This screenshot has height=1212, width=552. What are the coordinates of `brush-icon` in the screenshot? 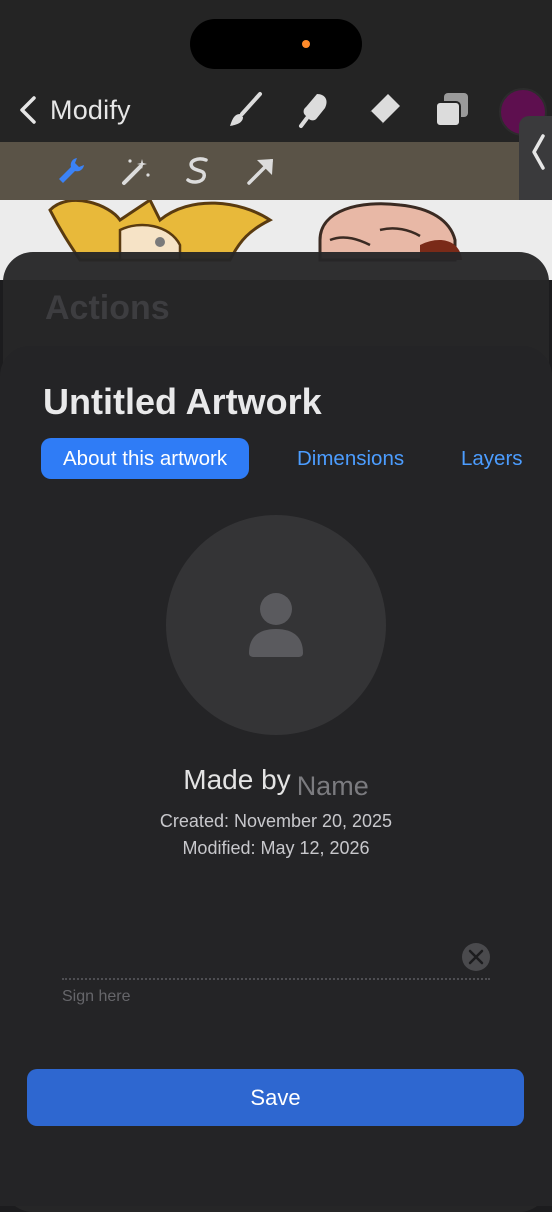 It's located at (246, 110).